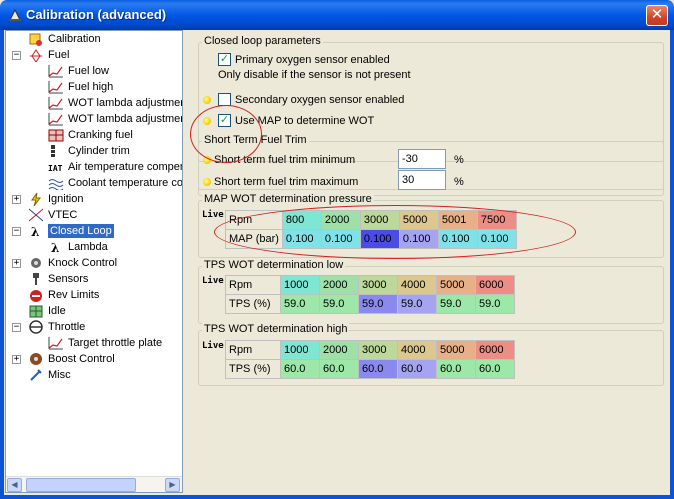 The height and width of the screenshot is (499, 674). Describe the element at coordinates (94, 55) in the screenshot. I see `tree-item-fuel: − Fuel` at that location.